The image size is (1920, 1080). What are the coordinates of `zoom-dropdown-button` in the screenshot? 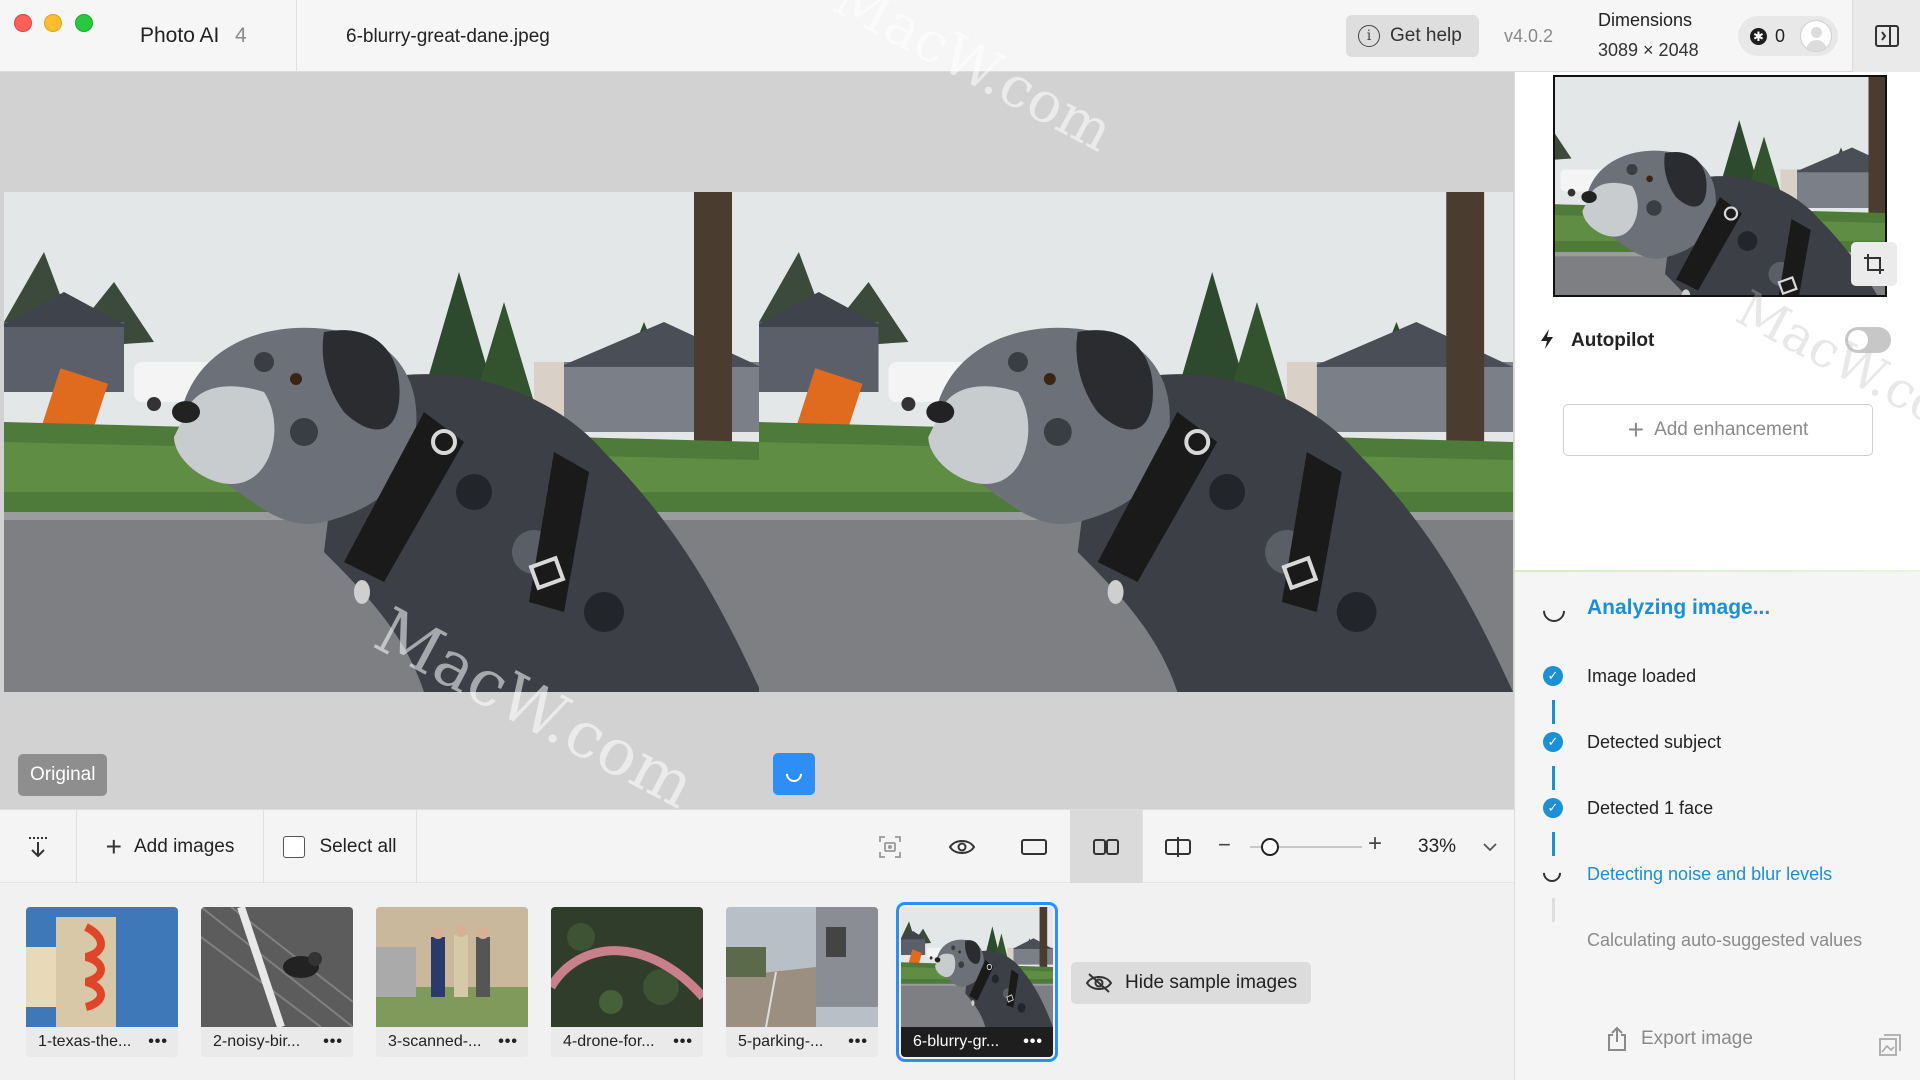 It's located at (1490, 847).